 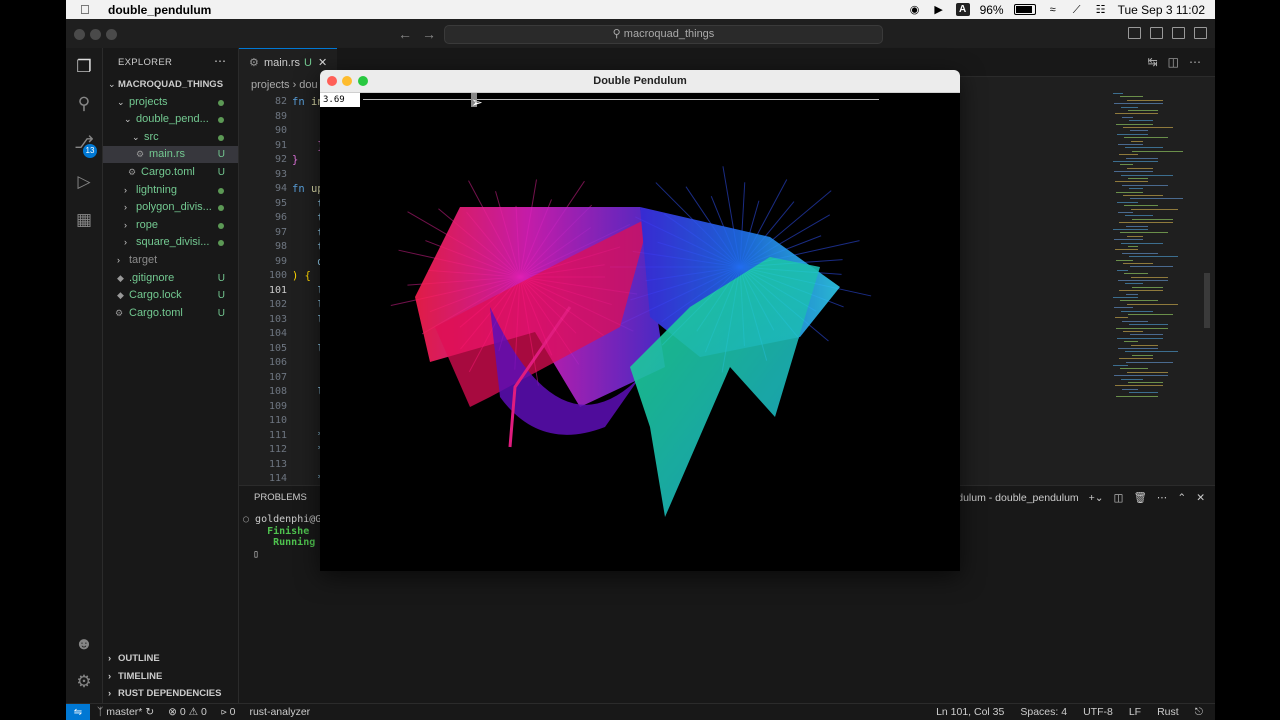 I want to click on account-icon: ☻, so click(x=84, y=644).